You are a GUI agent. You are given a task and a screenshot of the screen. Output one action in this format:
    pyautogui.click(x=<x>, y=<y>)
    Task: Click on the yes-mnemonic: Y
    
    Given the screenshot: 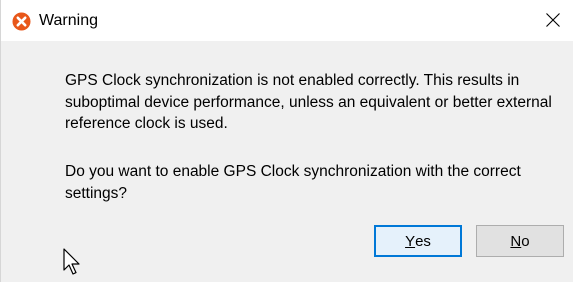 What is the action you would take?
    pyautogui.click(x=410, y=241)
    